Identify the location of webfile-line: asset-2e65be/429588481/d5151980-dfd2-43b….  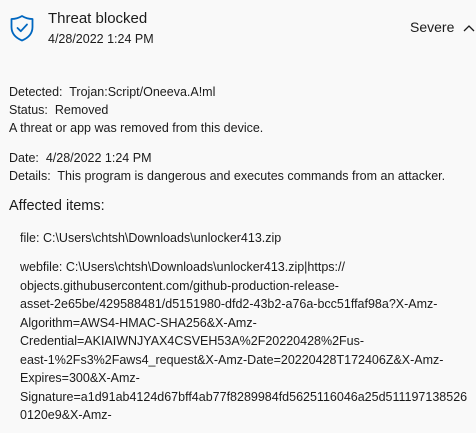
(229, 304).